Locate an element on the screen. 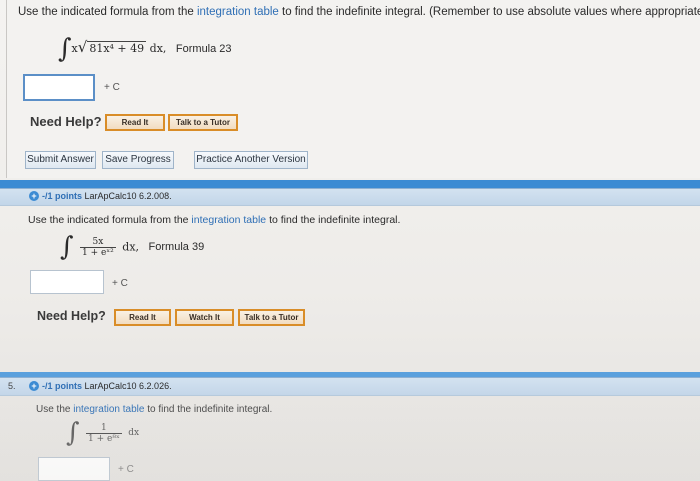  practice-another-version-button: Practice Another Version is located at coordinates (251, 160).